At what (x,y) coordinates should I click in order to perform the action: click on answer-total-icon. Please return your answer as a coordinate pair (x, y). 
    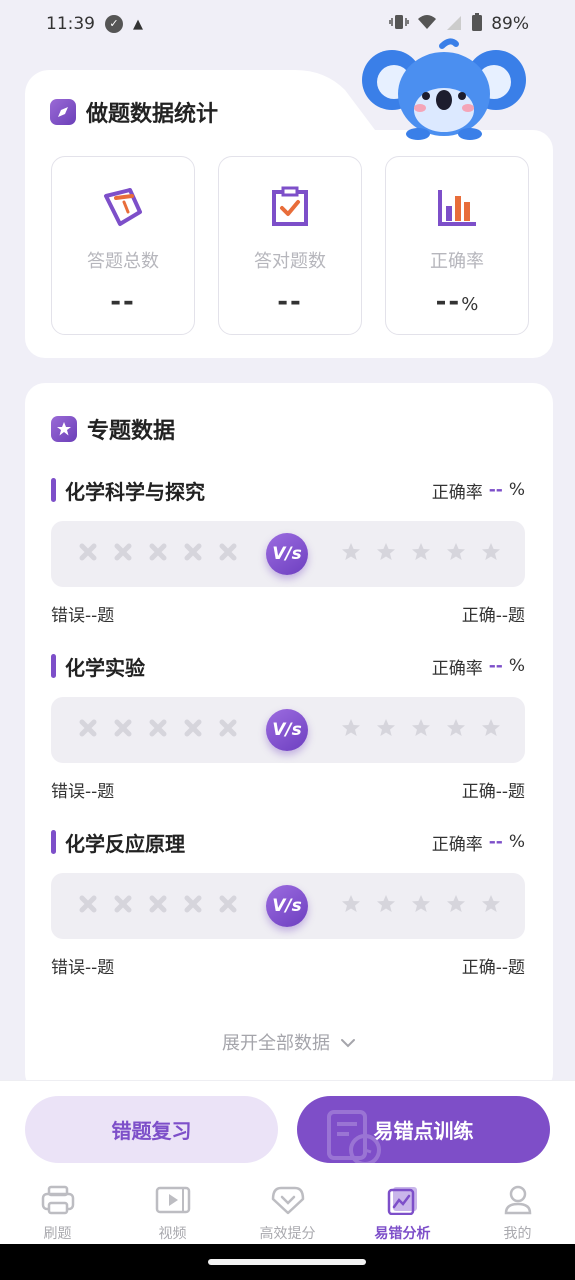
    Looking at the image, I should click on (123, 207).